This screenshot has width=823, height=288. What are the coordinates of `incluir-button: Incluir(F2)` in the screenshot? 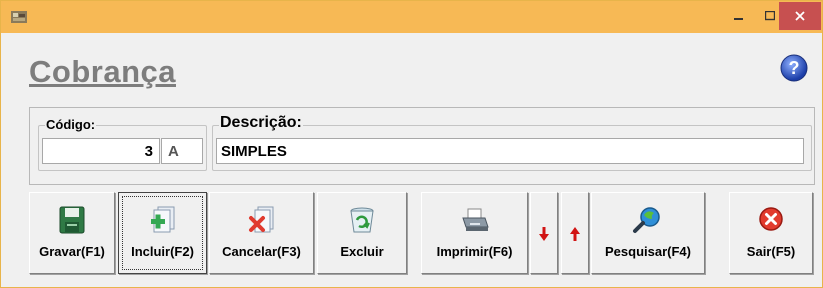 It's located at (162, 233).